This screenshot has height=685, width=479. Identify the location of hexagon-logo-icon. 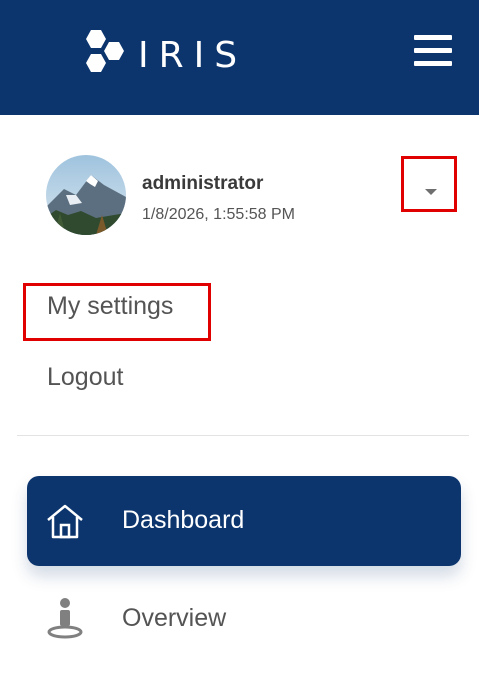
(105, 51).